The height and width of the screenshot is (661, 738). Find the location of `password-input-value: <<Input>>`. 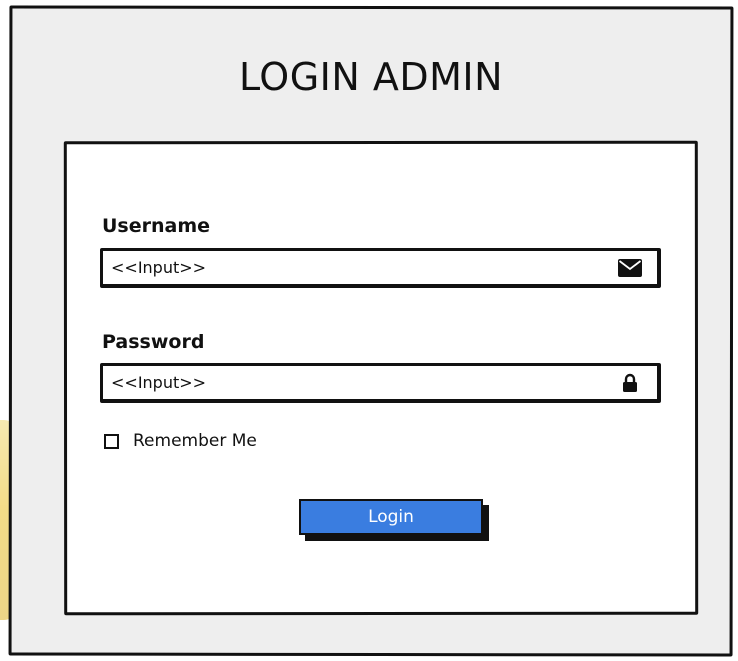

password-input-value: <<Input>> is located at coordinates (364, 382).